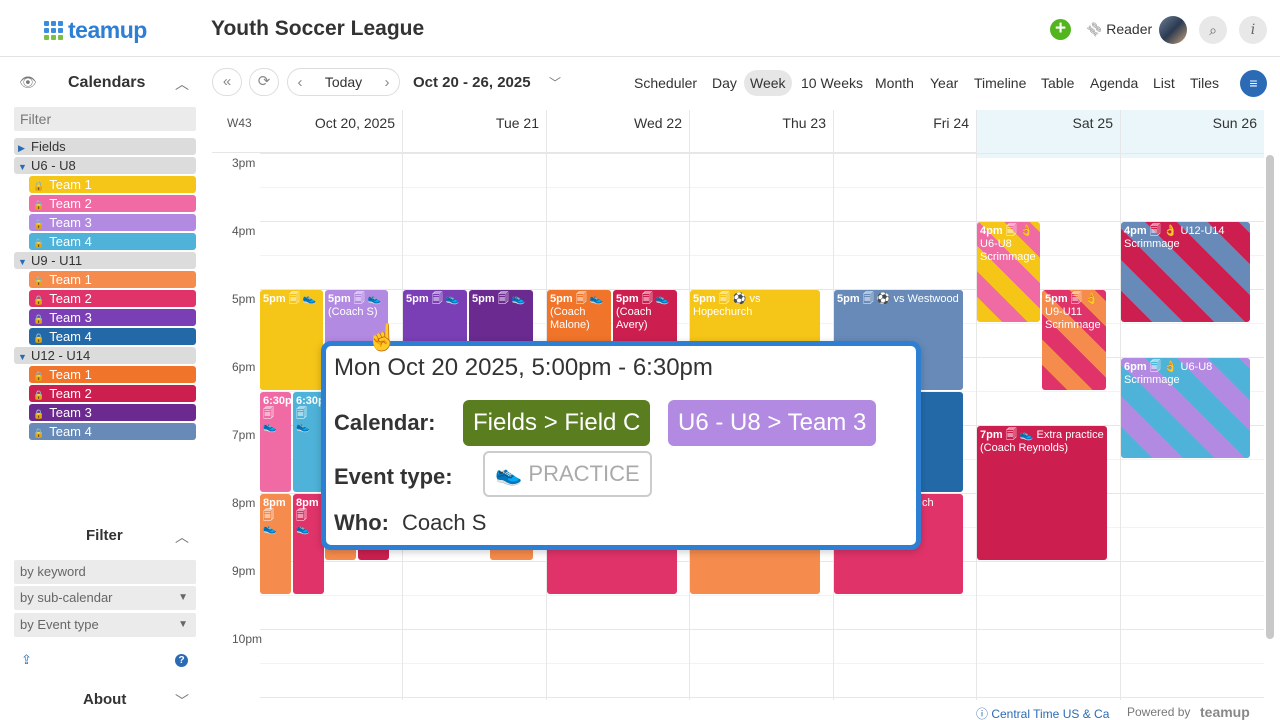  I want to click on subcal-u6-team2: 🔒 Team 2, so click(112, 203).